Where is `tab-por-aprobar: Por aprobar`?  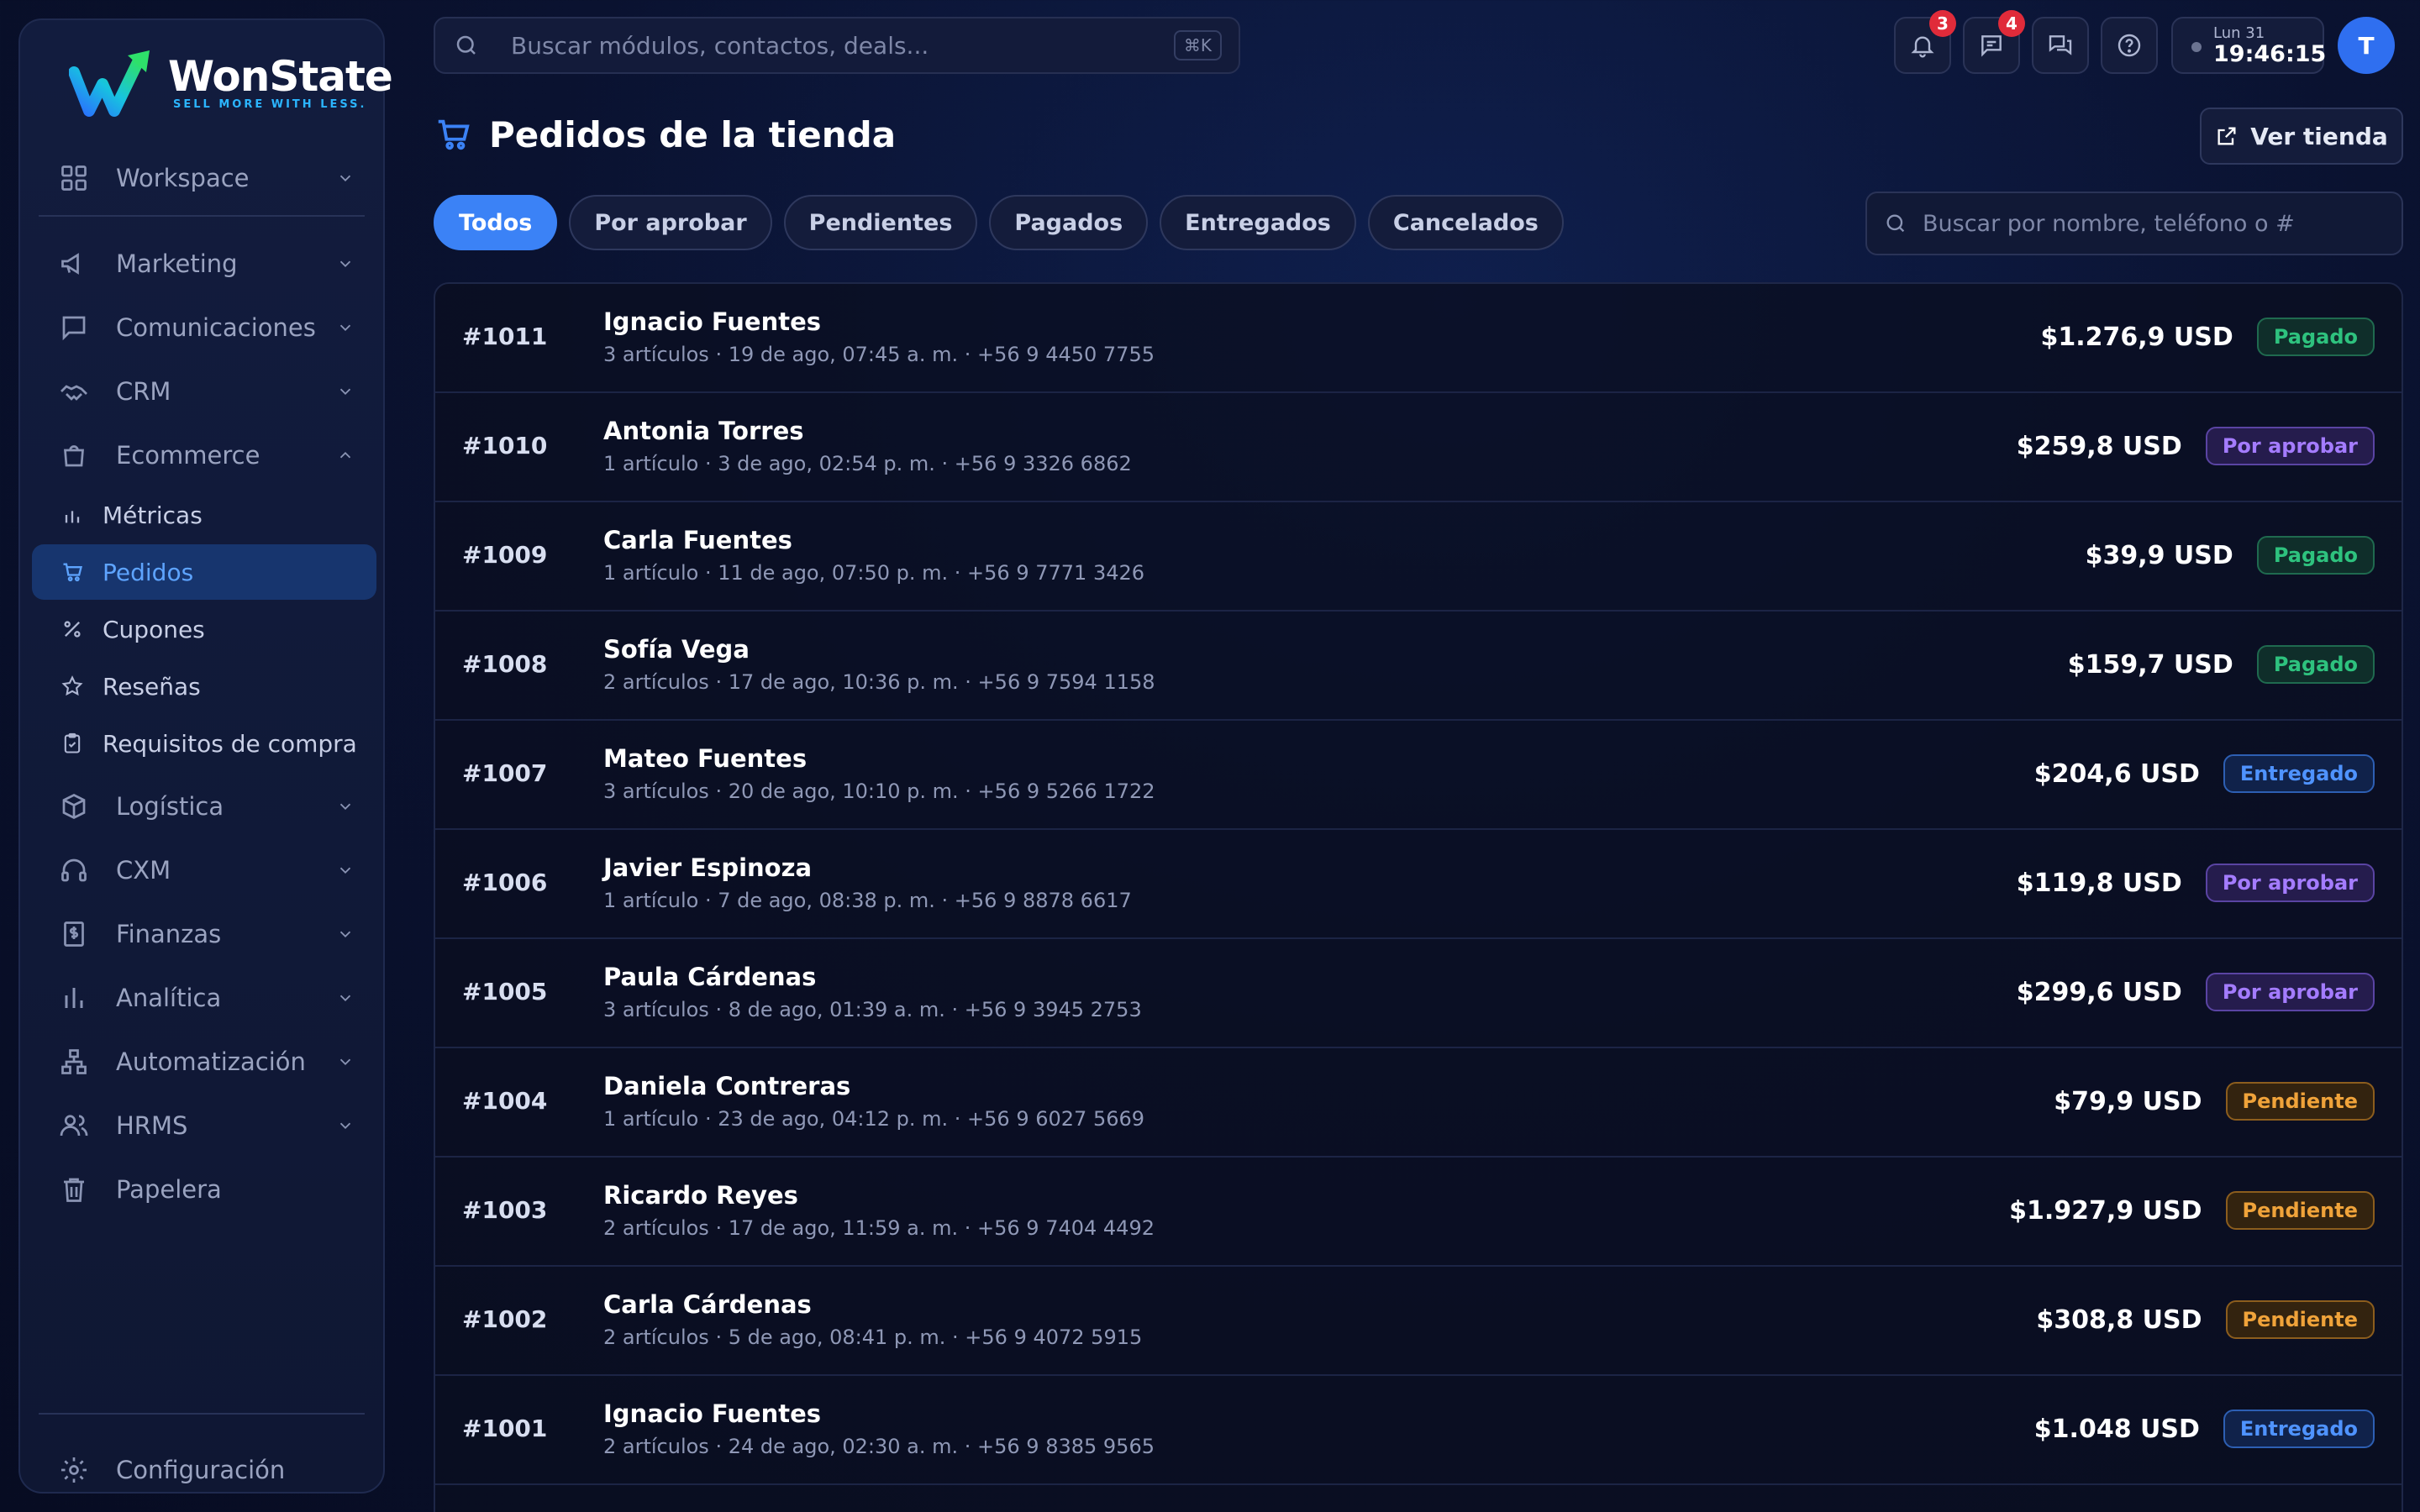
tab-por-aprobar: Por aprobar is located at coordinates (671, 222).